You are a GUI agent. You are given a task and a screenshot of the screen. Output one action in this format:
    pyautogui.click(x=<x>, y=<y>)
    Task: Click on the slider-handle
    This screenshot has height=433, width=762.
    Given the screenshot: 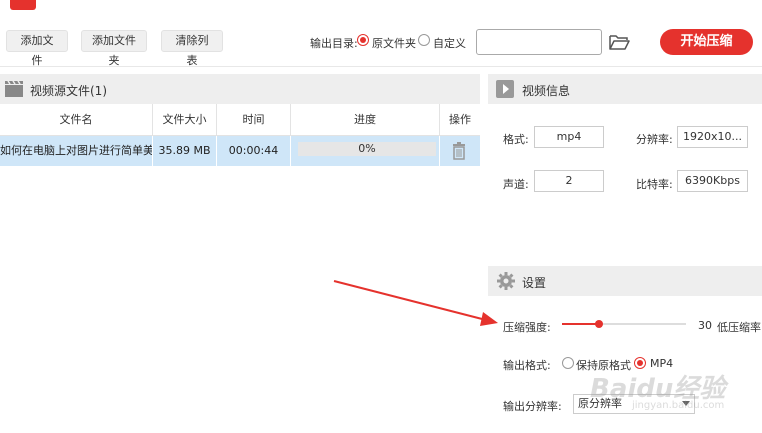 What is the action you would take?
    pyautogui.click(x=599, y=324)
    